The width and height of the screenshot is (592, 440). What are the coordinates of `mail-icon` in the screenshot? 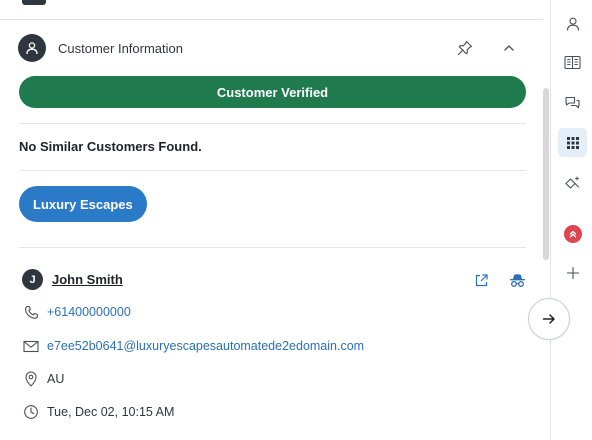 It's located at (31, 346).